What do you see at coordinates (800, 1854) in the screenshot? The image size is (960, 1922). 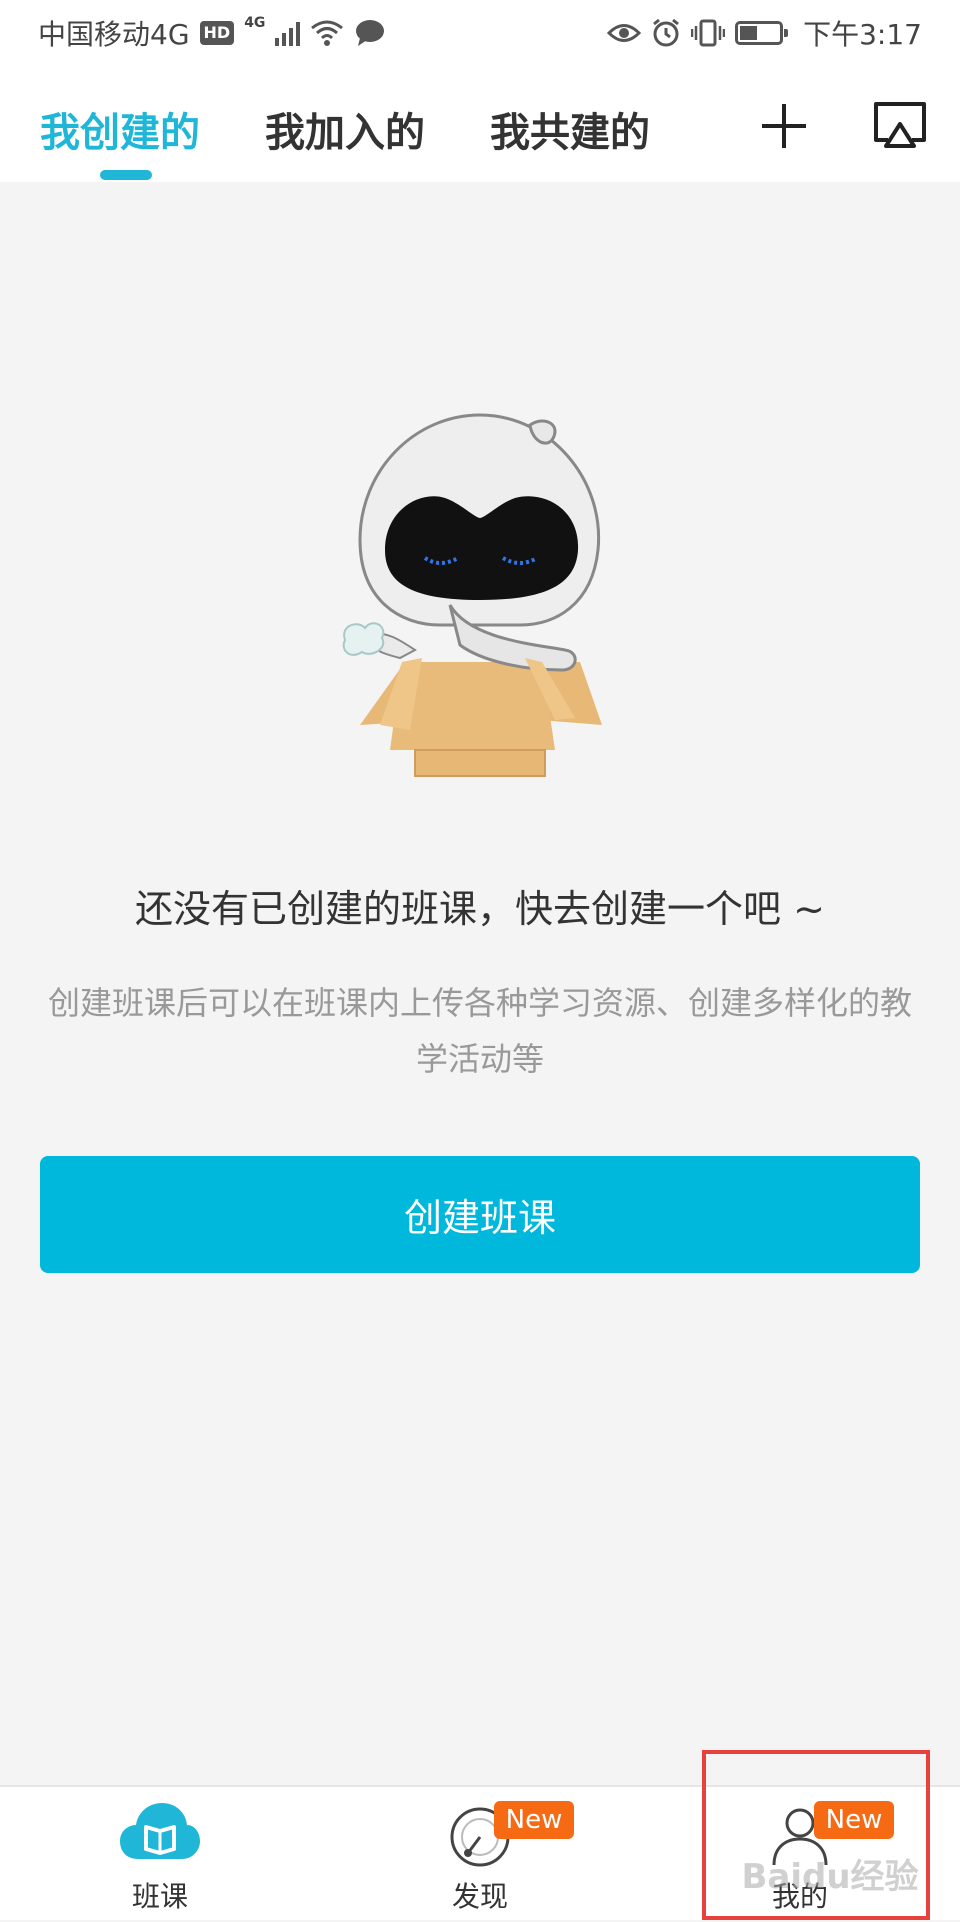 I see `nav-item-mine: New 我的` at bounding box center [800, 1854].